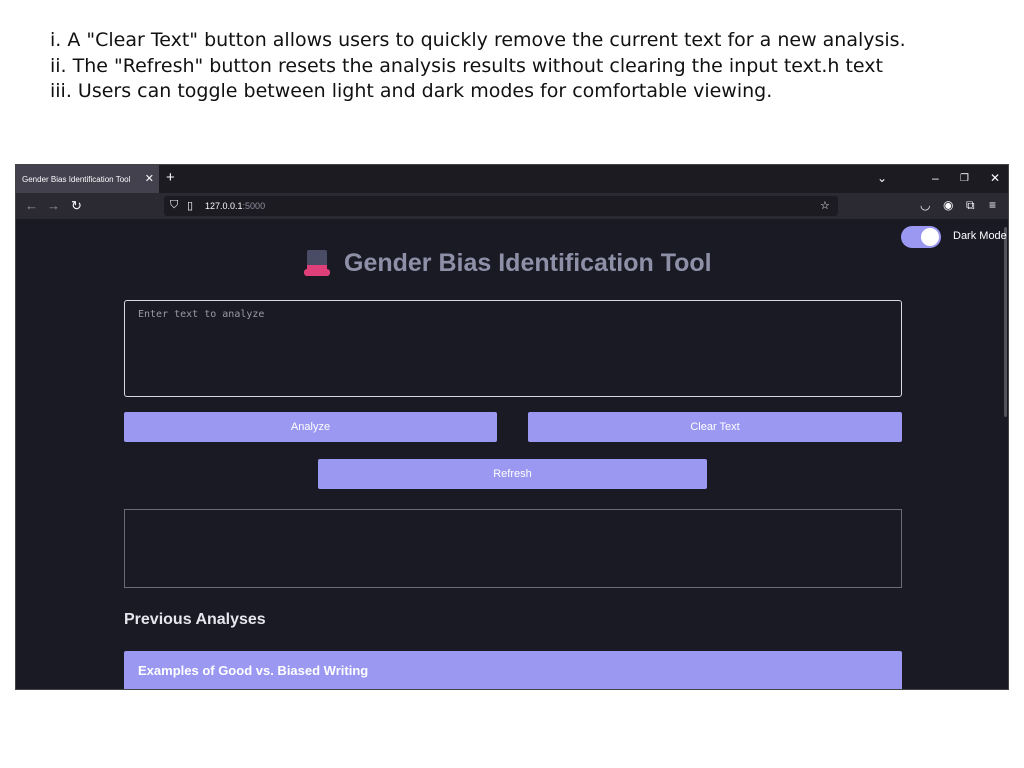  Describe the element at coordinates (512, 474) in the screenshot. I see `refresh-button: Refresh` at that location.